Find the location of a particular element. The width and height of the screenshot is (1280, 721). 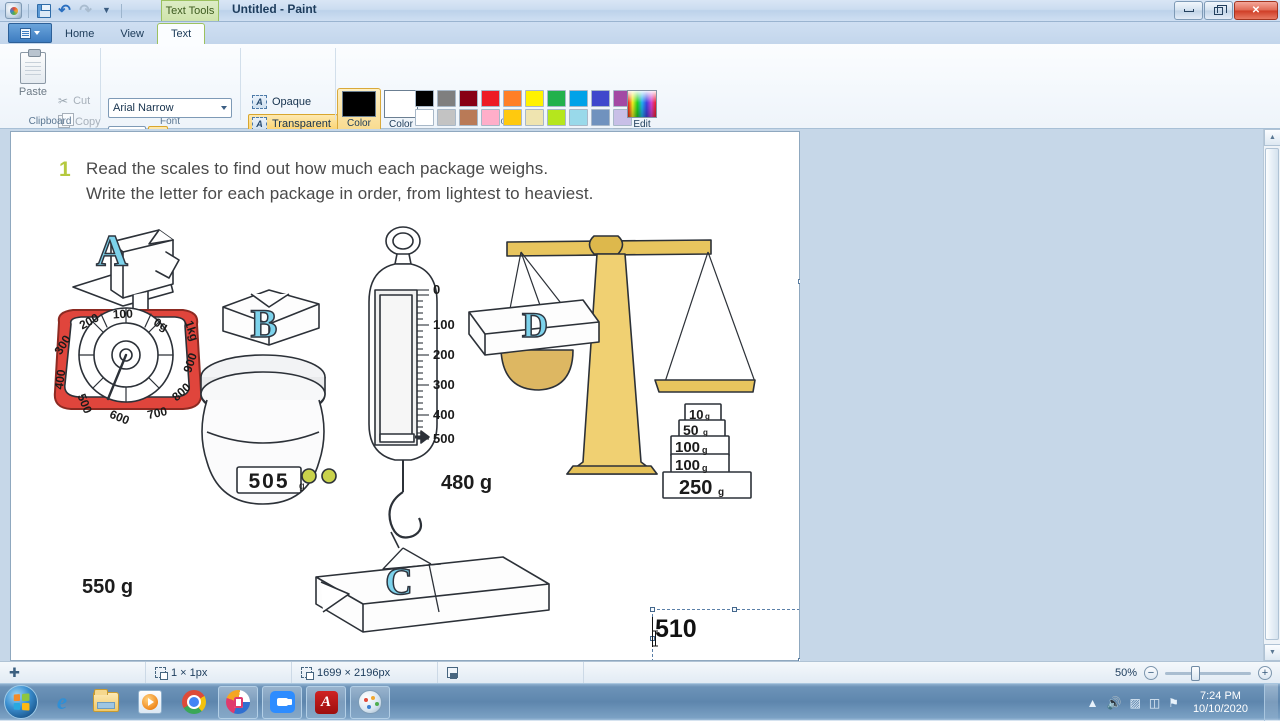

show-hidden-icons-icon: ▲ is located at coordinates (1093, 703).